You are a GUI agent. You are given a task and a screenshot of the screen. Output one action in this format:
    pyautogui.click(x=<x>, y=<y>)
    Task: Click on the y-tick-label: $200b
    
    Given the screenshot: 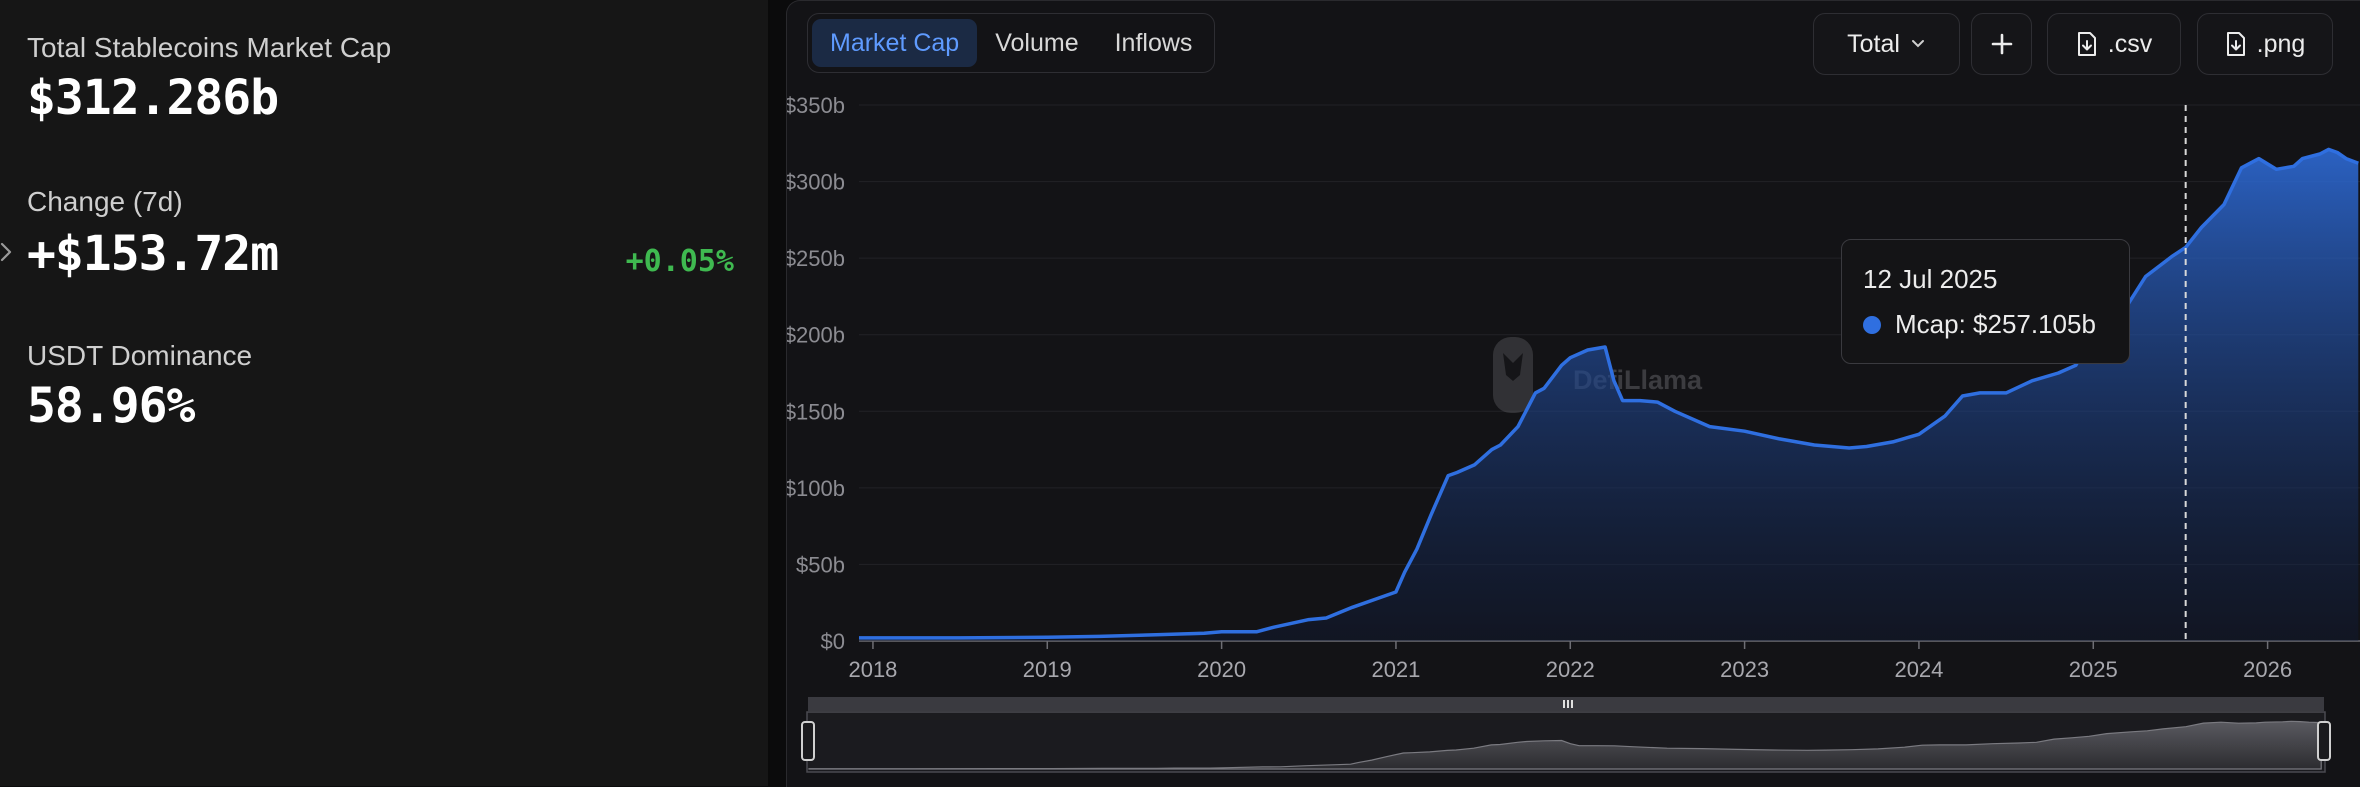 What is the action you would take?
    pyautogui.click(x=816, y=335)
    